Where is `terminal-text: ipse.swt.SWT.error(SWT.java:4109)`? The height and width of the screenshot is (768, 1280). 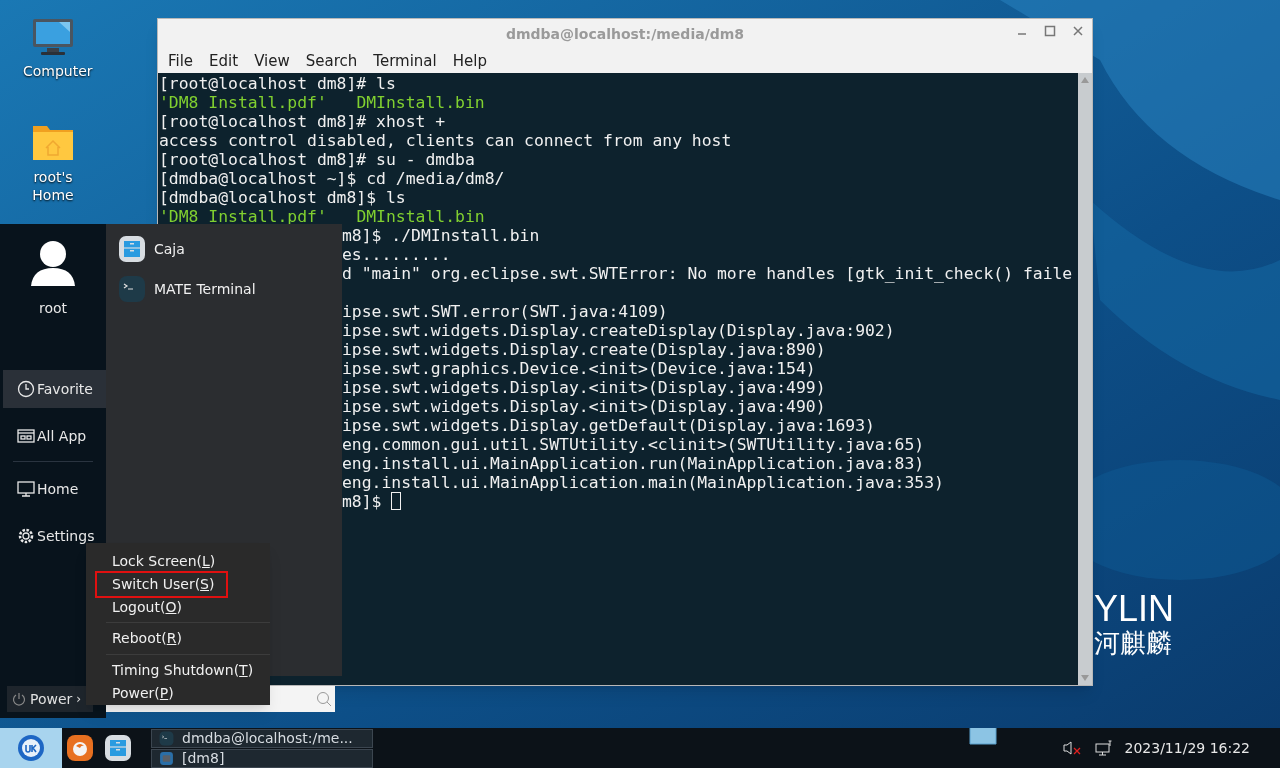
terminal-text: ipse.swt.SWT.error(SWT.java:4109) is located at coordinates (505, 311).